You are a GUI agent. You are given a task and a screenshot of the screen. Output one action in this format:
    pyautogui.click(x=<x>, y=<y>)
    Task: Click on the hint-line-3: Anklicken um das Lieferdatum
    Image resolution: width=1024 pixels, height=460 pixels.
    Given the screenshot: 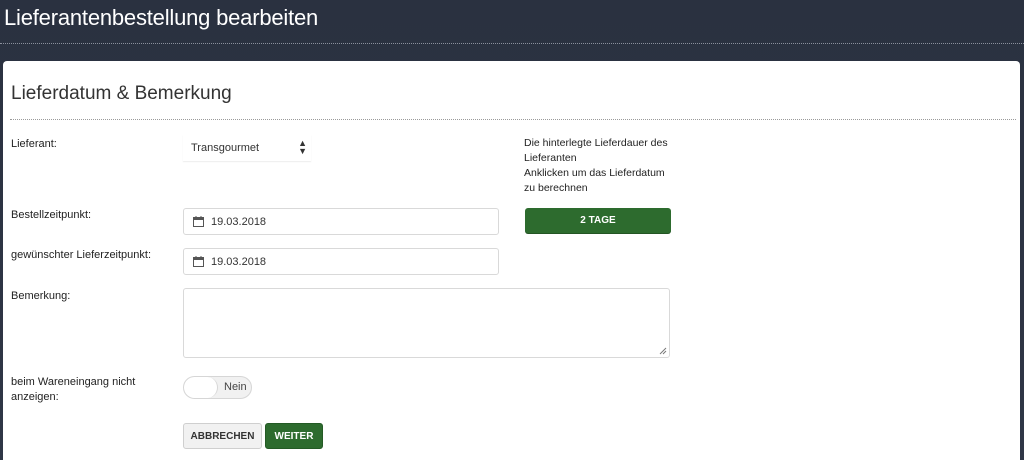 What is the action you would take?
    pyautogui.click(x=594, y=173)
    